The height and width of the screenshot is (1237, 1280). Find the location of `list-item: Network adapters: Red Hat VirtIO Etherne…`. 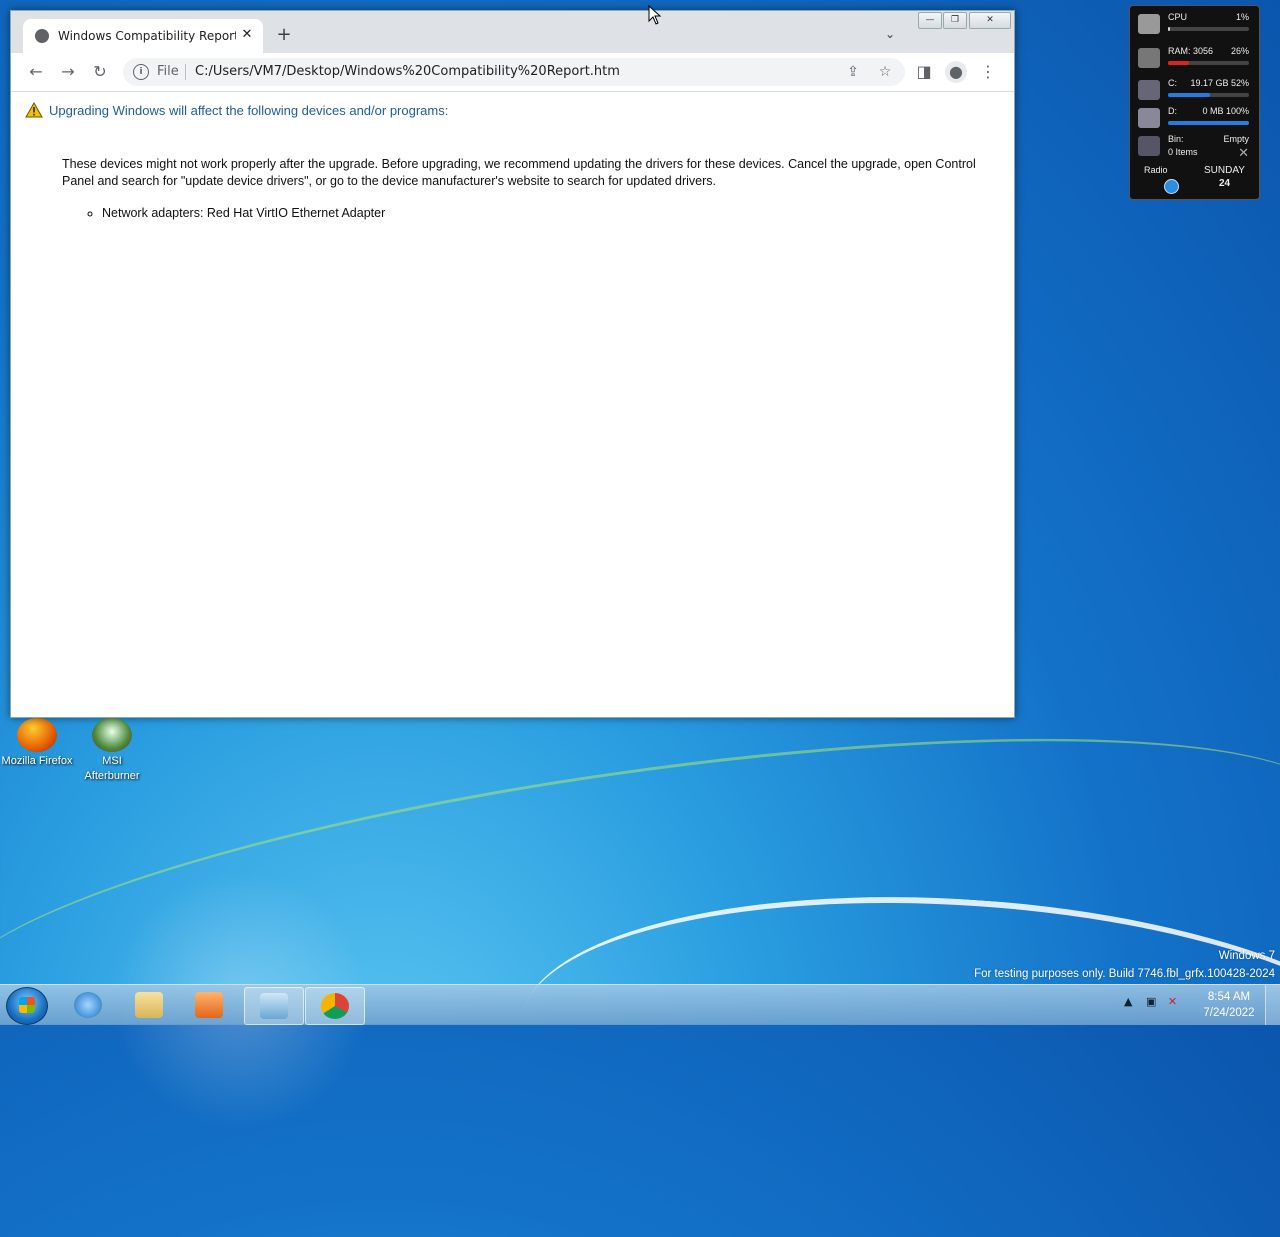

list-item: Network adapters: Red Hat VirtIO Etherne… is located at coordinates (243, 213).